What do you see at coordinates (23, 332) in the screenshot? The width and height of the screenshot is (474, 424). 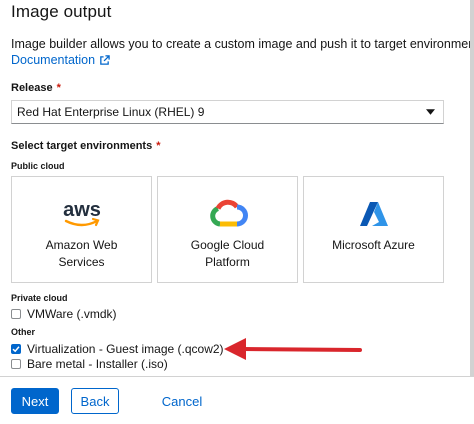 I see `other-label: Other` at bounding box center [23, 332].